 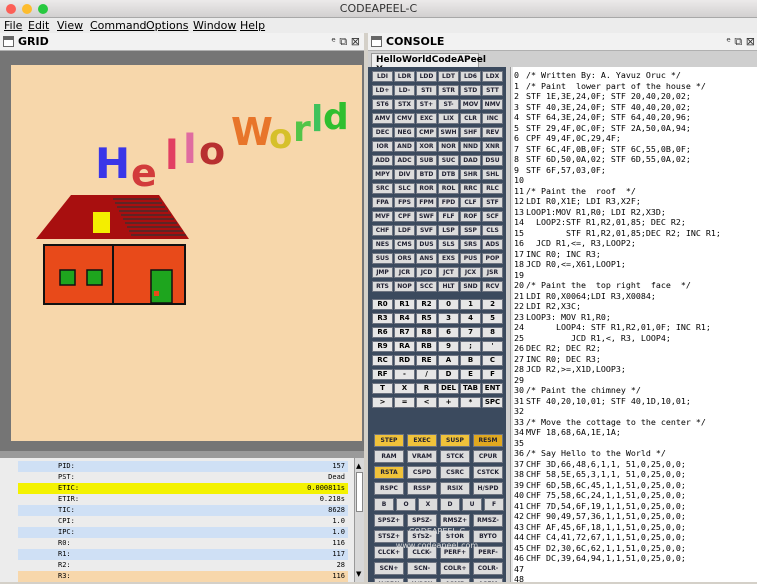 I want to click on opcode-key: FPA, so click(x=382, y=202).